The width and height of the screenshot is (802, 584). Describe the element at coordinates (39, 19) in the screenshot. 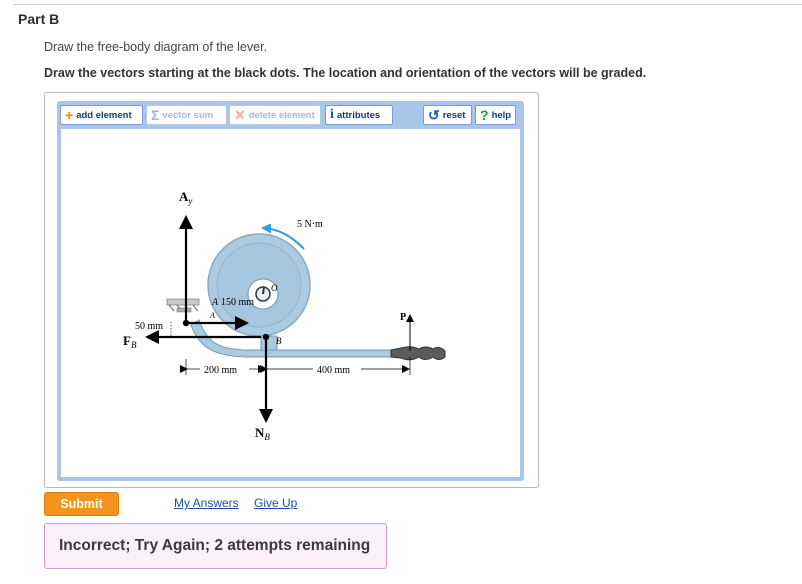

I see `part-title: Part B` at that location.